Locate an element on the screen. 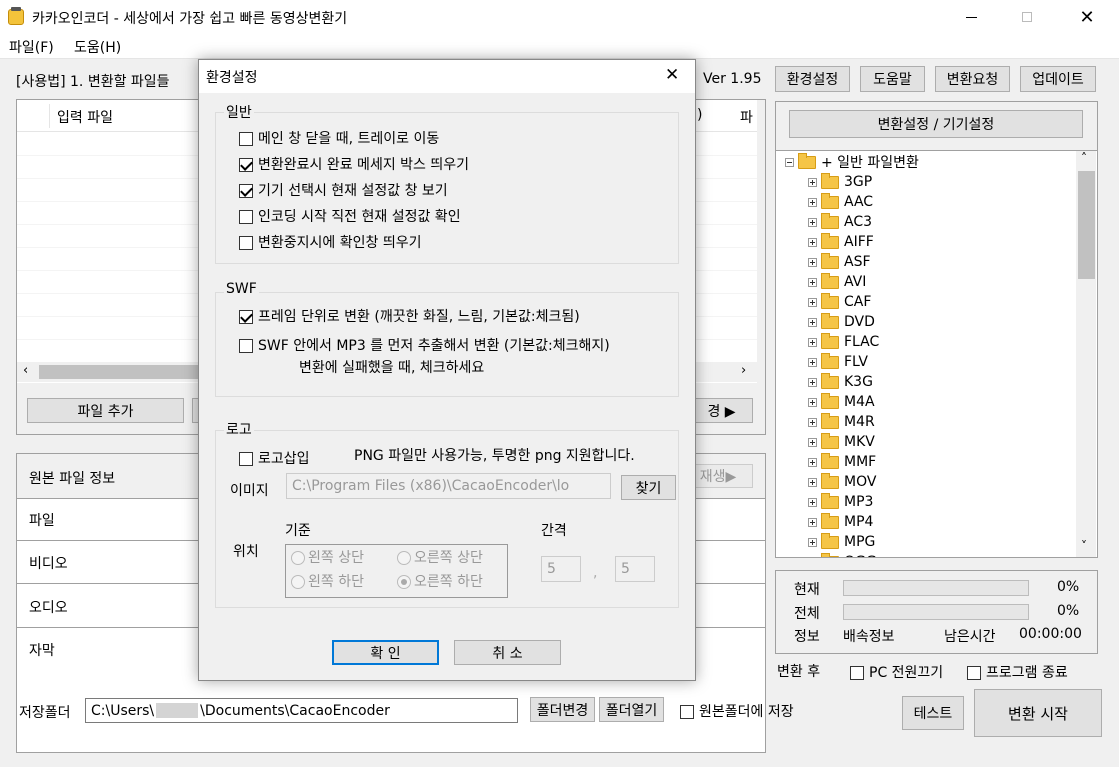 This screenshot has width=1119, height=767. dialog-close-icon: ✕ is located at coordinates (672, 75).